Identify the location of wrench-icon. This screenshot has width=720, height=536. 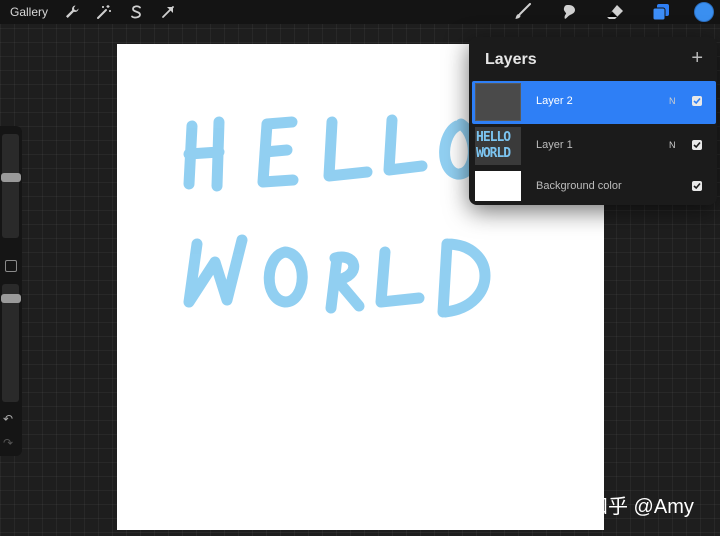
(72, 12).